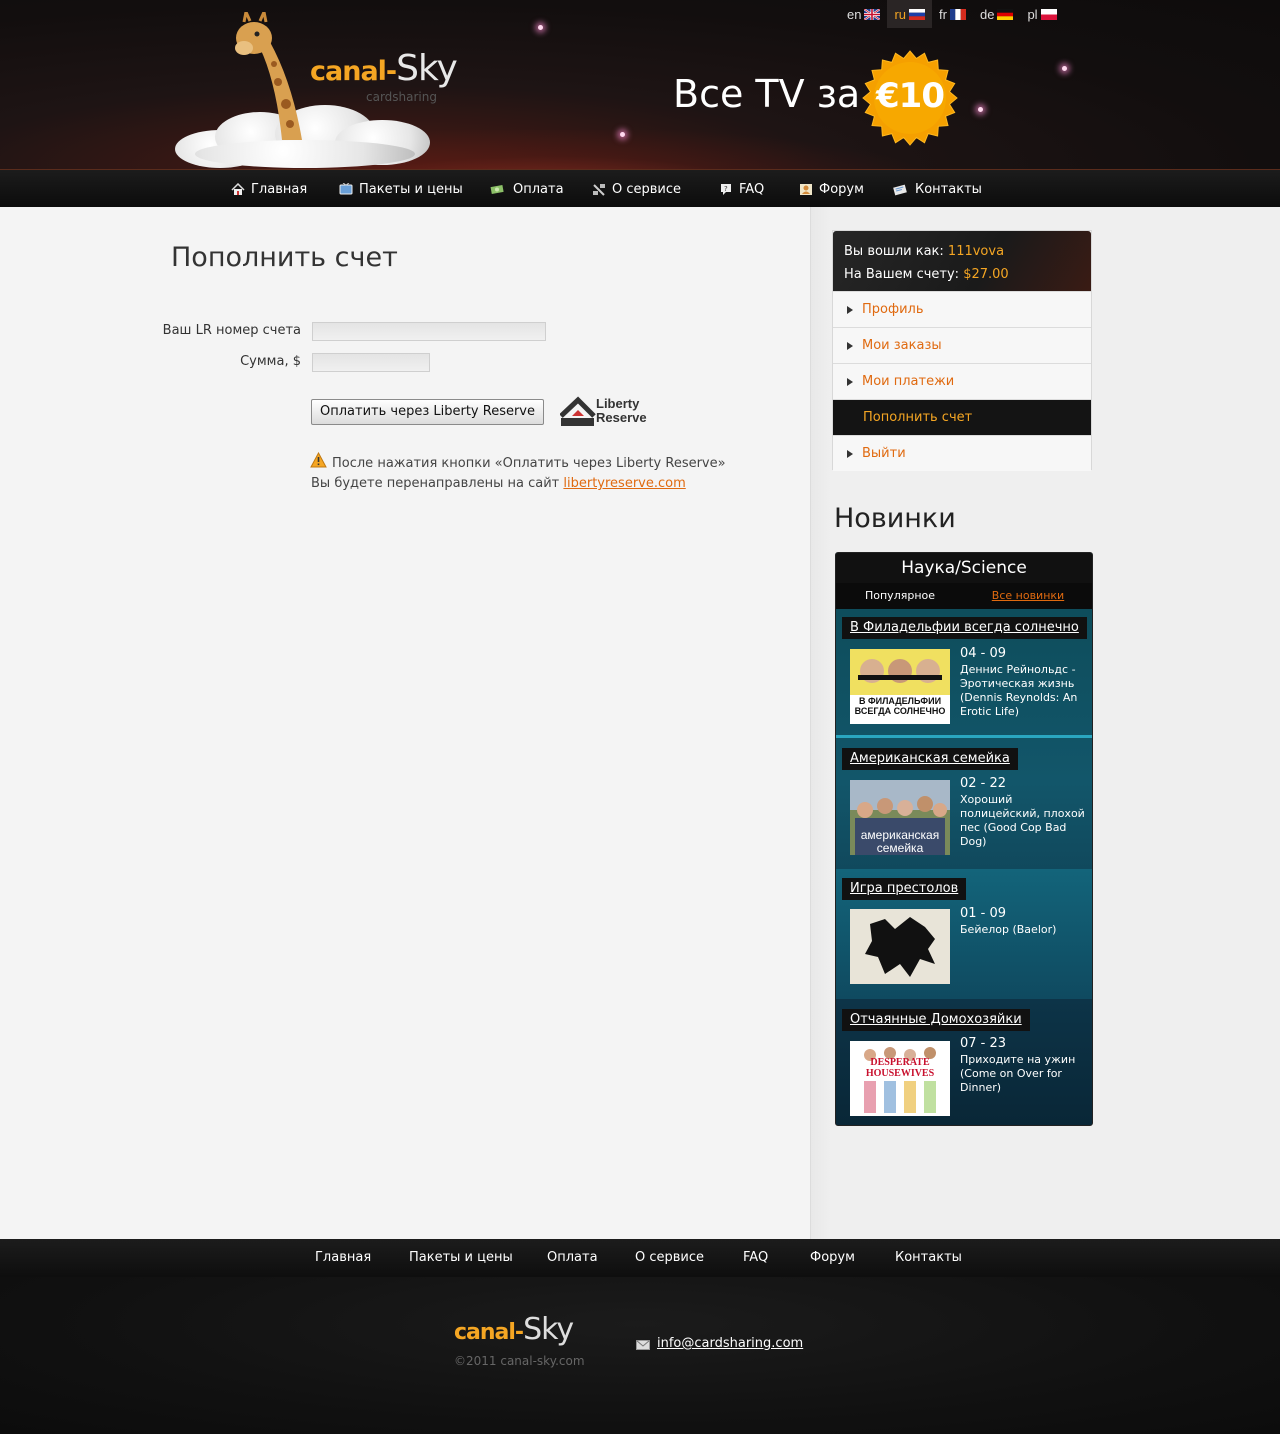 The image size is (1280, 1434). I want to click on news-category: Наука/Science, so click(964, 568).